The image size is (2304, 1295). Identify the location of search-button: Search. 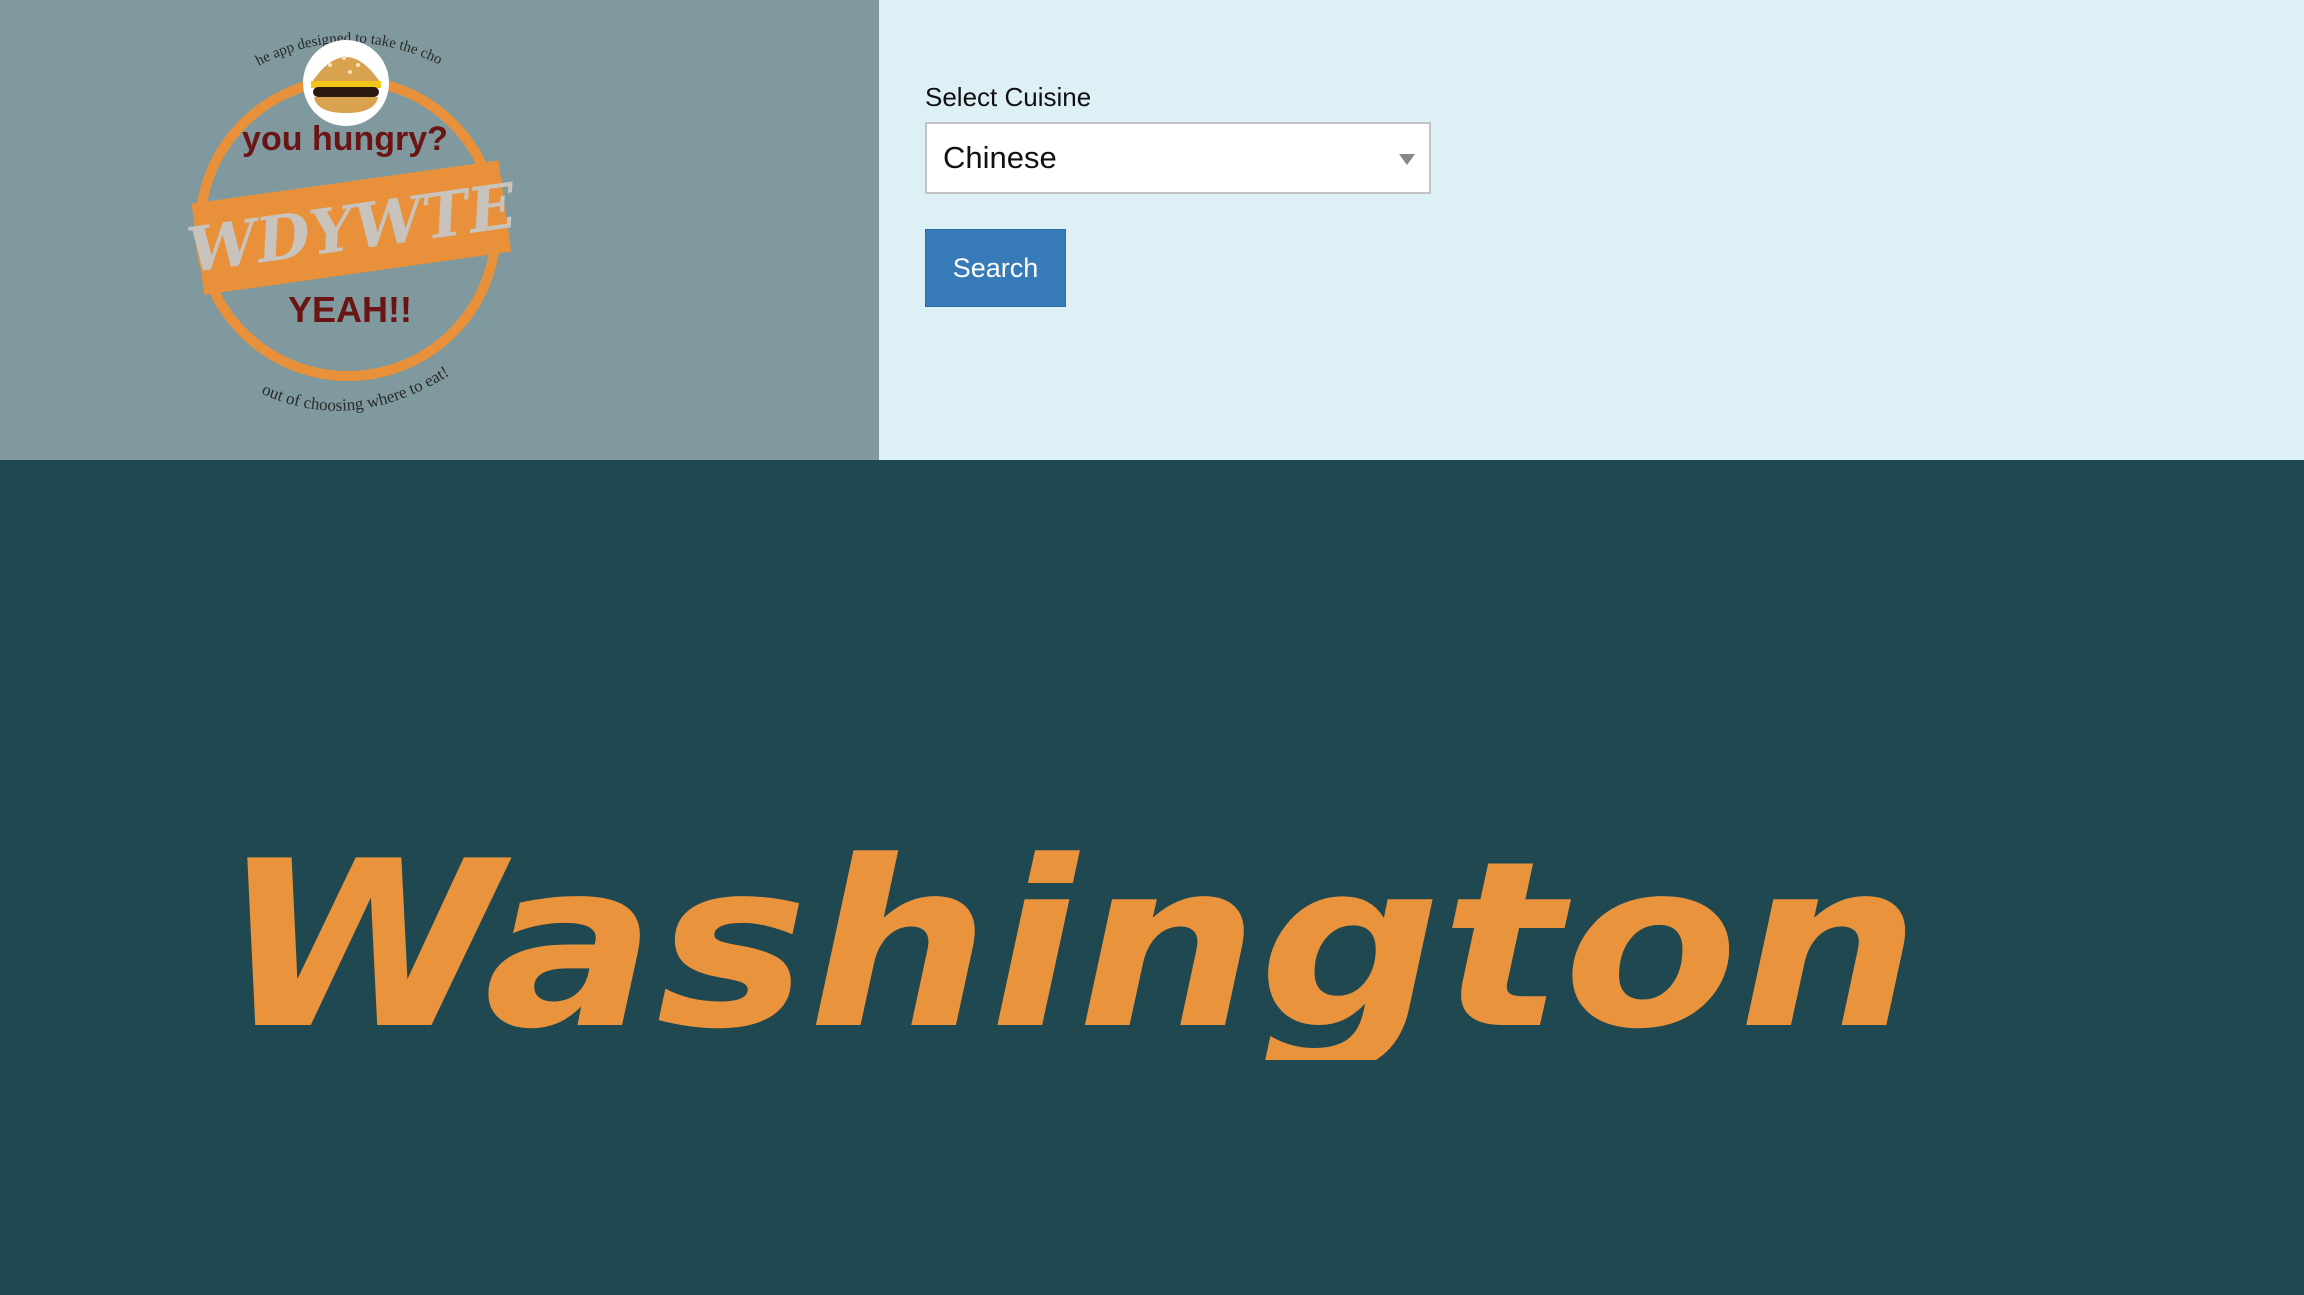
(995, 268).